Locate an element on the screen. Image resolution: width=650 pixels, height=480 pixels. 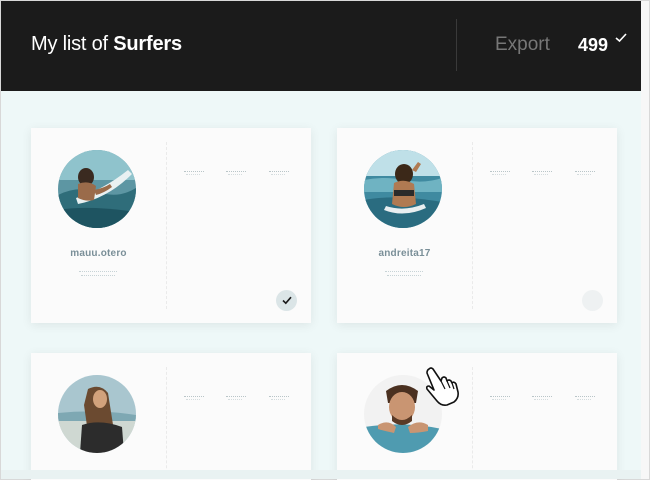
username-label: andreita17 is located at coordinates (404, 253).